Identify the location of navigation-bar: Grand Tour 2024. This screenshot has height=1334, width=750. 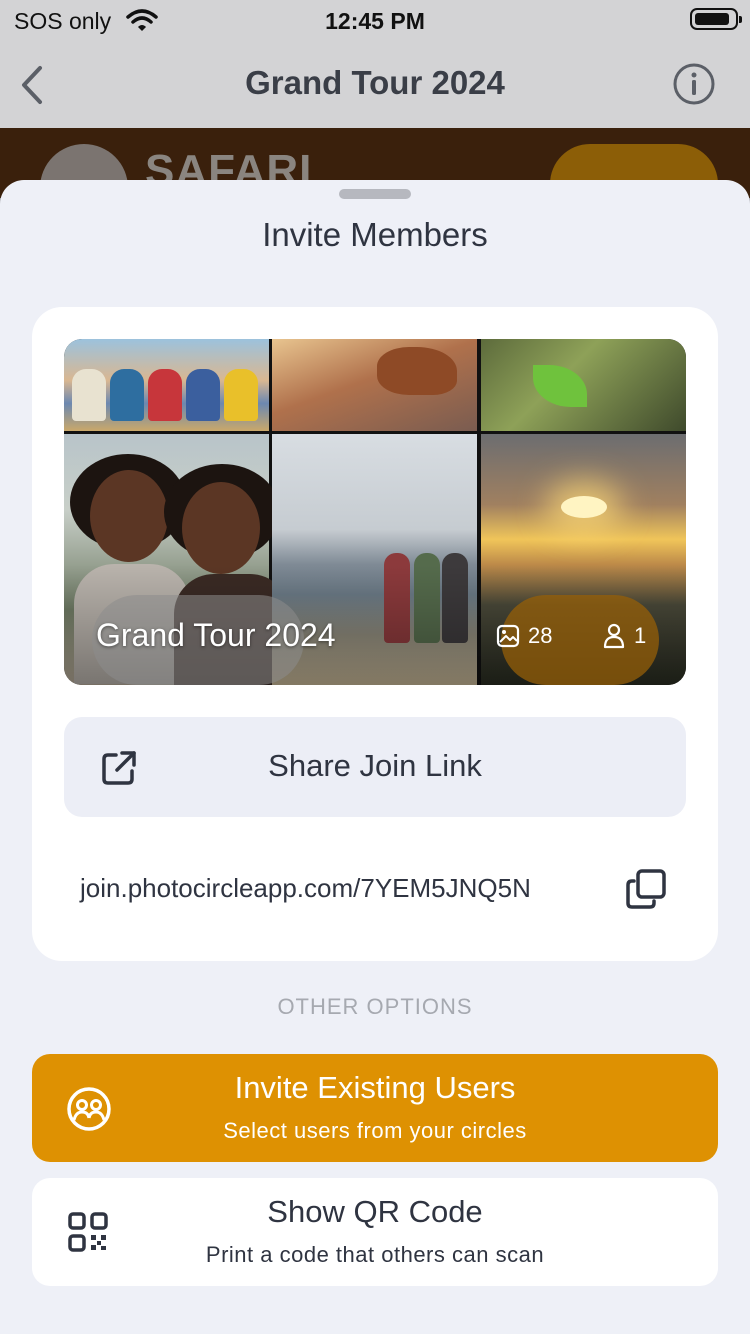
(375, 85).